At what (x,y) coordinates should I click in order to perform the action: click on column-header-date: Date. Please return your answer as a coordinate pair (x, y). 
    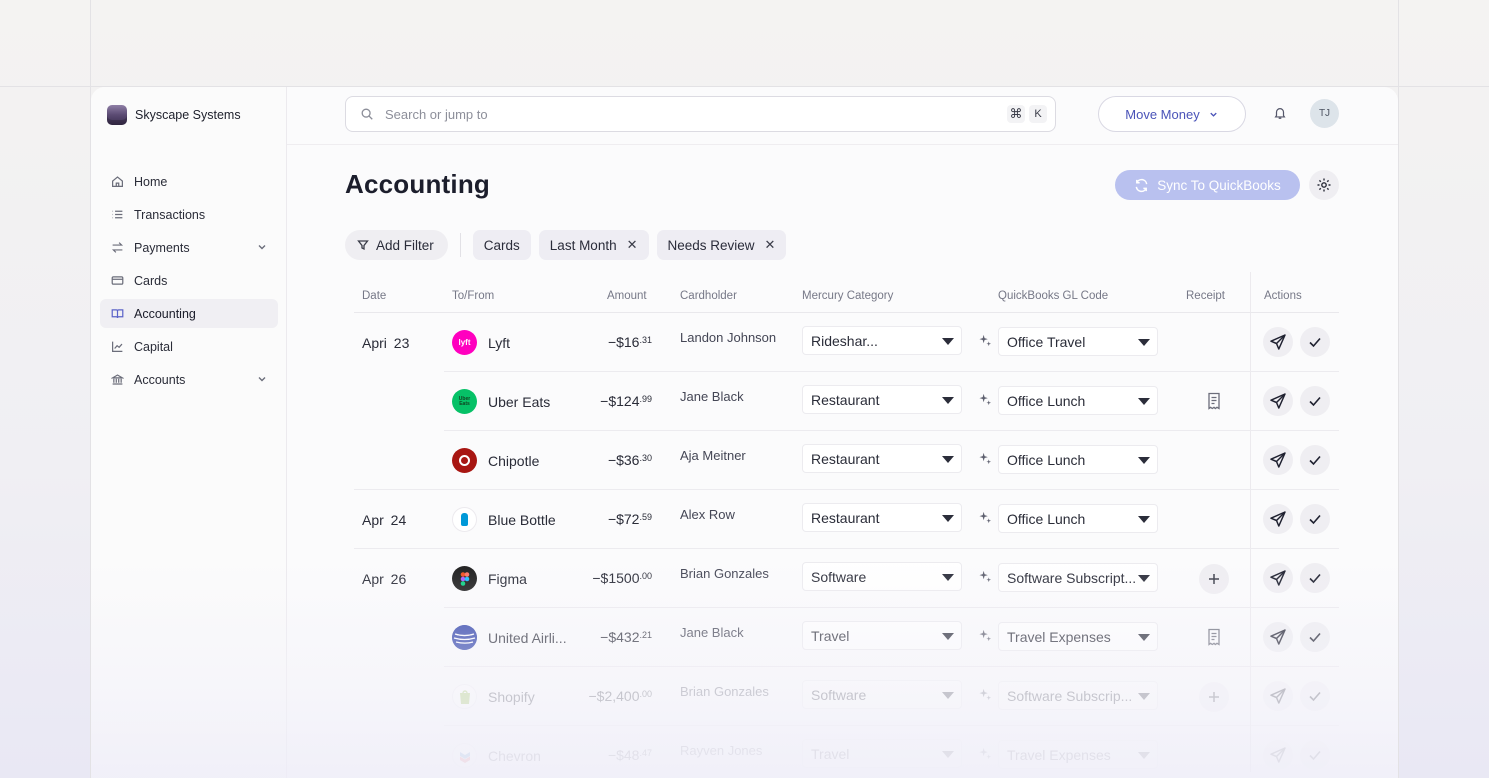
    Looking at the image, I should click on (374, 296).